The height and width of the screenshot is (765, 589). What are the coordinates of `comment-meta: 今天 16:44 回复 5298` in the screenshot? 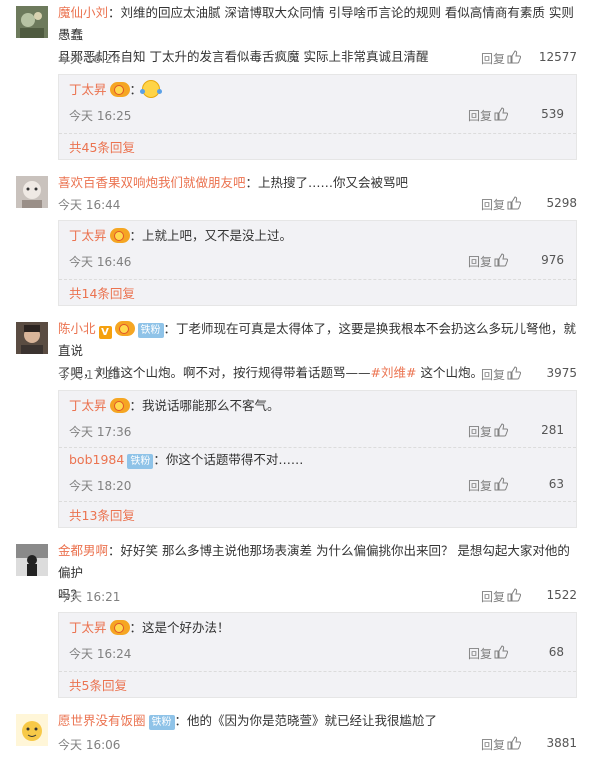 It's located at (317, 204).